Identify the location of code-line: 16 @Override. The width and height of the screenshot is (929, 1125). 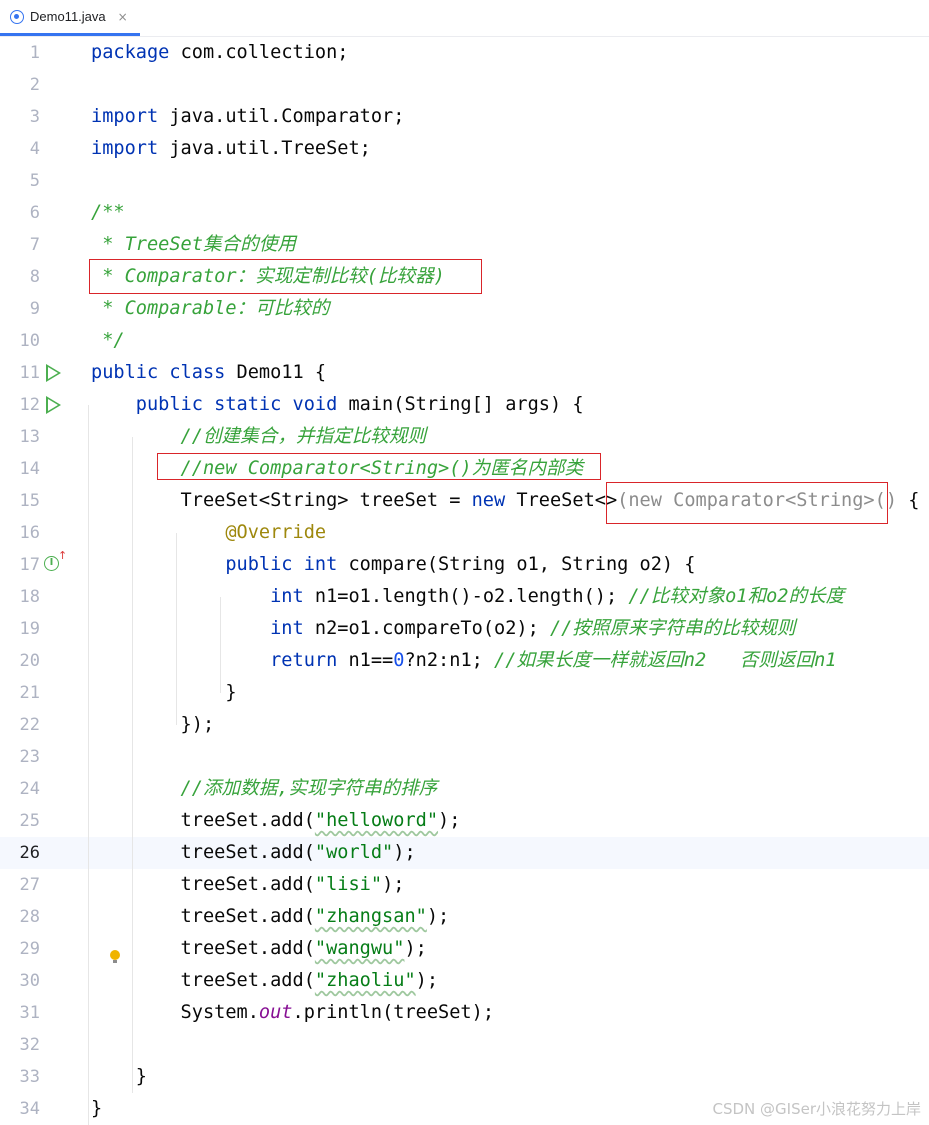
(464, 533).